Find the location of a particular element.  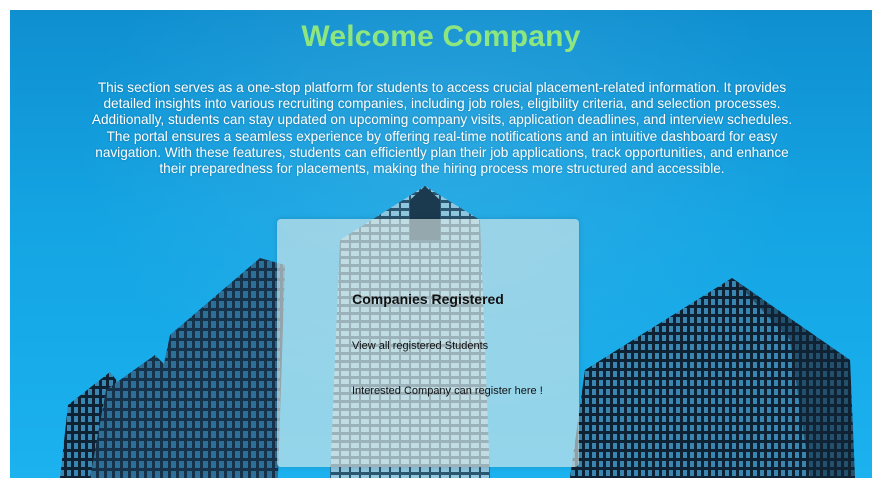

company-register-link: Interested Company can register here ! is located at coordinates (447, 391).